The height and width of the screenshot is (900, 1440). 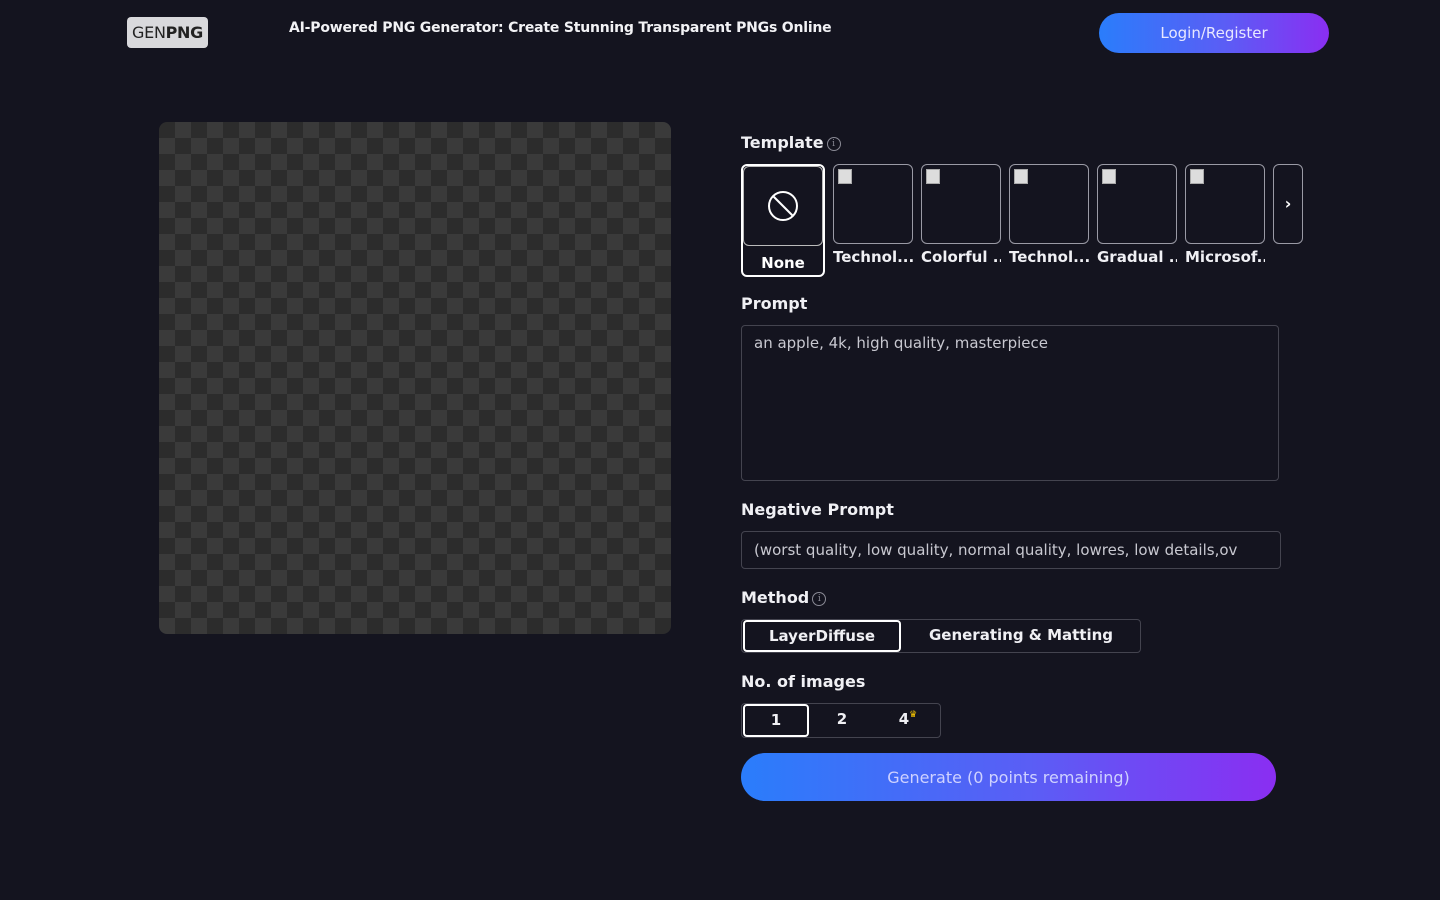 I want to click on logo-png-text: PNG, so click(x=184, y=32).